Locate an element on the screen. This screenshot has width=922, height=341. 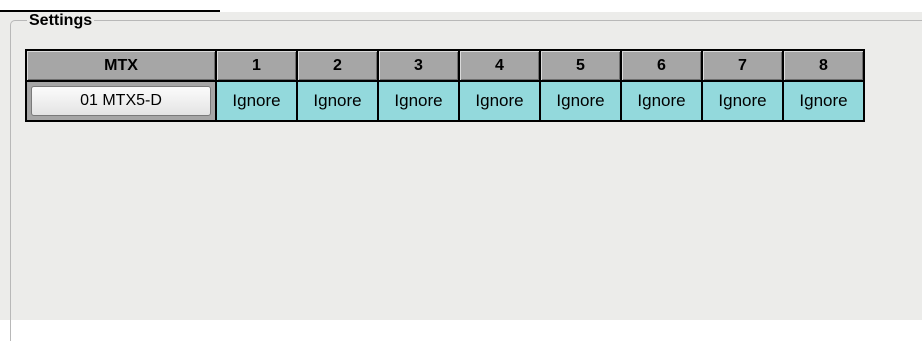
setting-cell-7: Ignore is located at coordinates (742, 101).